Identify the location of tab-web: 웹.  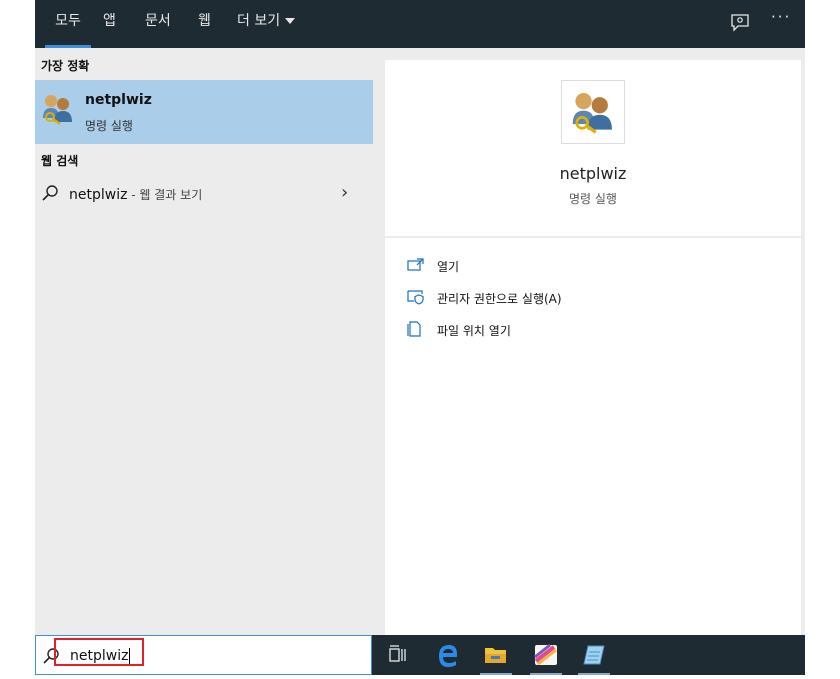
(204, 24).